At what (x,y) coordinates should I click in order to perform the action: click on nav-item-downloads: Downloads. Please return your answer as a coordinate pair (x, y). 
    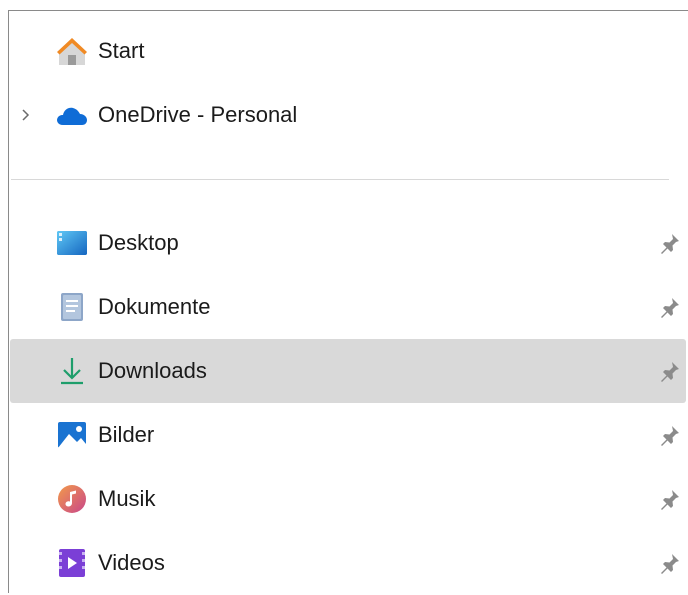
    Looking at the image, I should click on (348, 371).